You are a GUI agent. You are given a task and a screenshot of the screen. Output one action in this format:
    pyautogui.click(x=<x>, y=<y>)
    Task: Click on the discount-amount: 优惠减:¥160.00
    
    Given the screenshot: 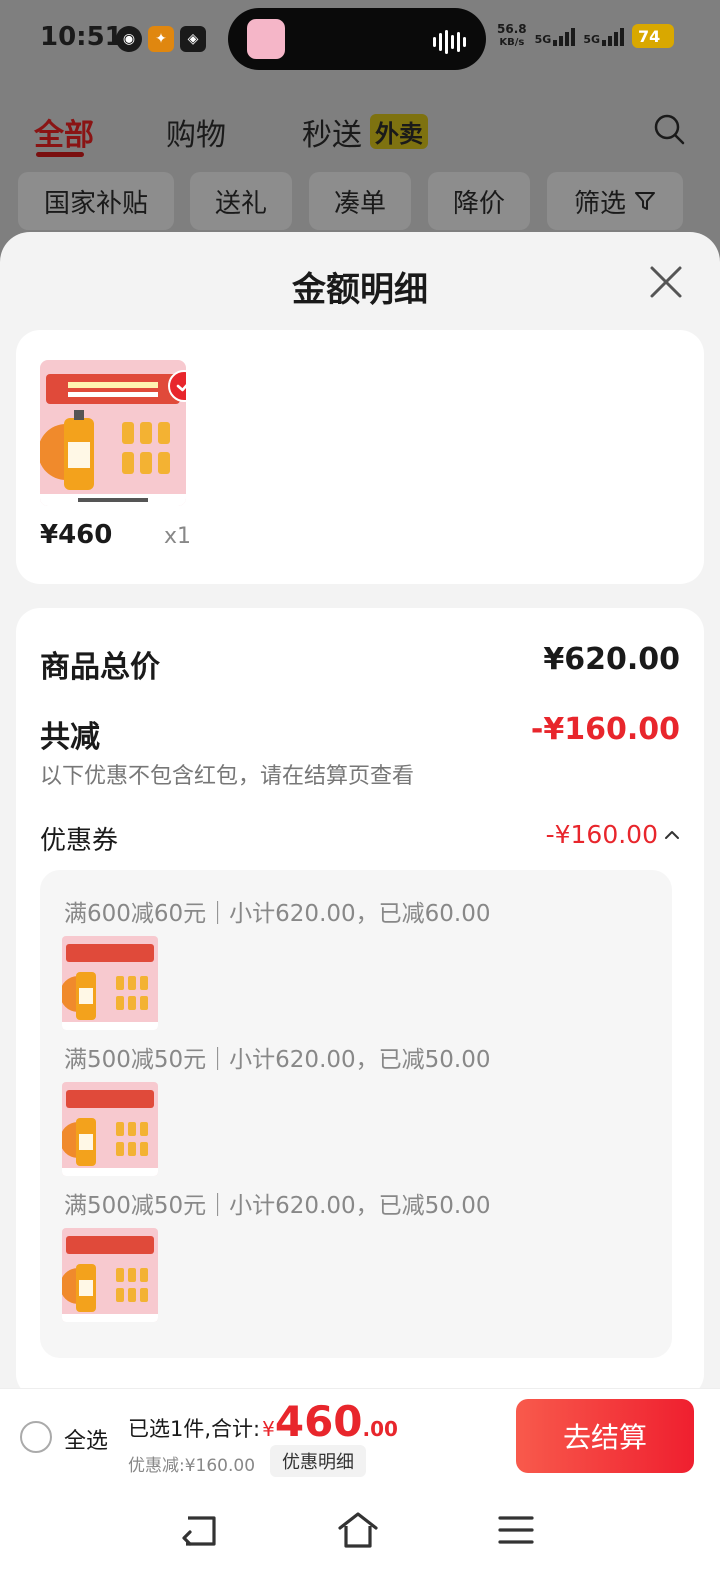 What is the action you would take?
    pyautogui.click(x=192, y=1466)
    